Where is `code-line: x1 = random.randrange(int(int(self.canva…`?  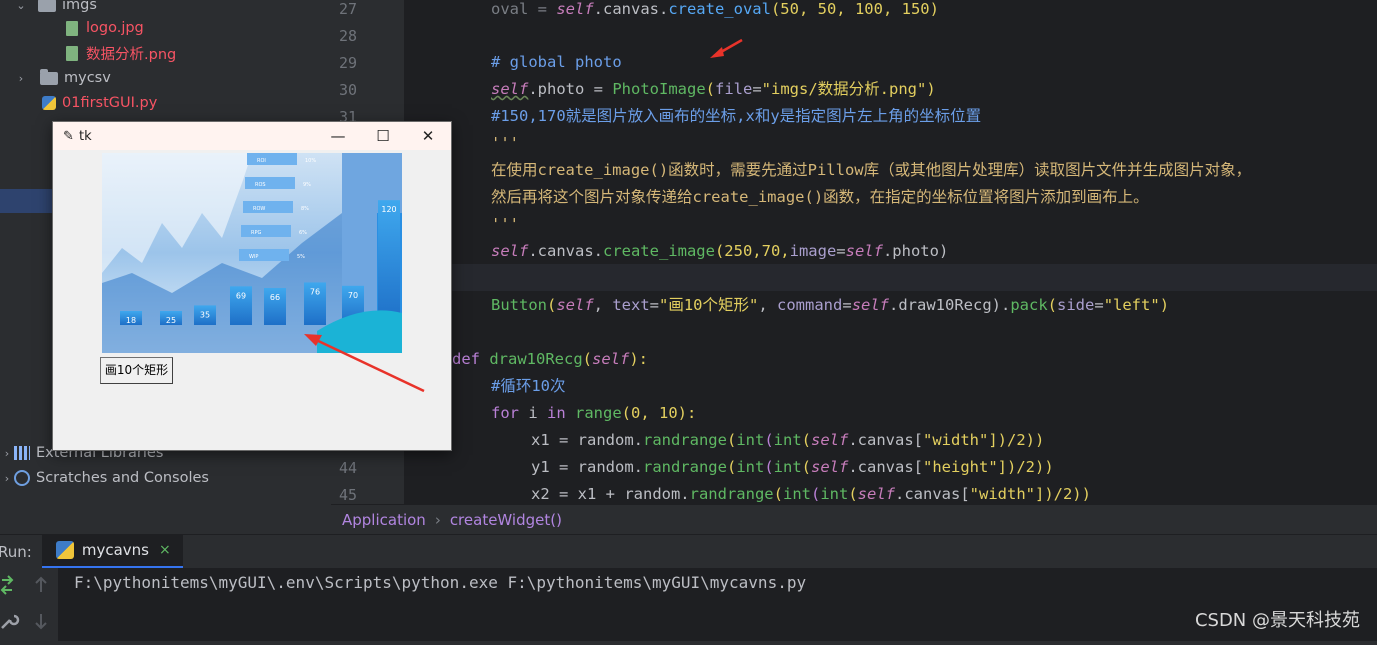
code-line: x1 = random.randrange(int(int(self.canva… is located at coordinates (788, 440).